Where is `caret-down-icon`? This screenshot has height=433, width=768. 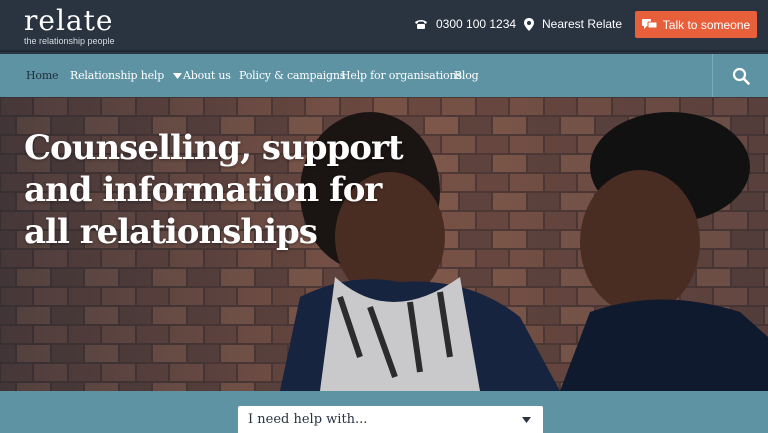
caret-down-icon is located at coordinates (526, 419).